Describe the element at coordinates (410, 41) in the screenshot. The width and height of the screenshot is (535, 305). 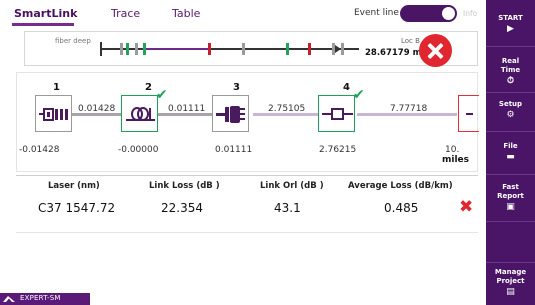
I see `loc-label: Loc B` at that location.